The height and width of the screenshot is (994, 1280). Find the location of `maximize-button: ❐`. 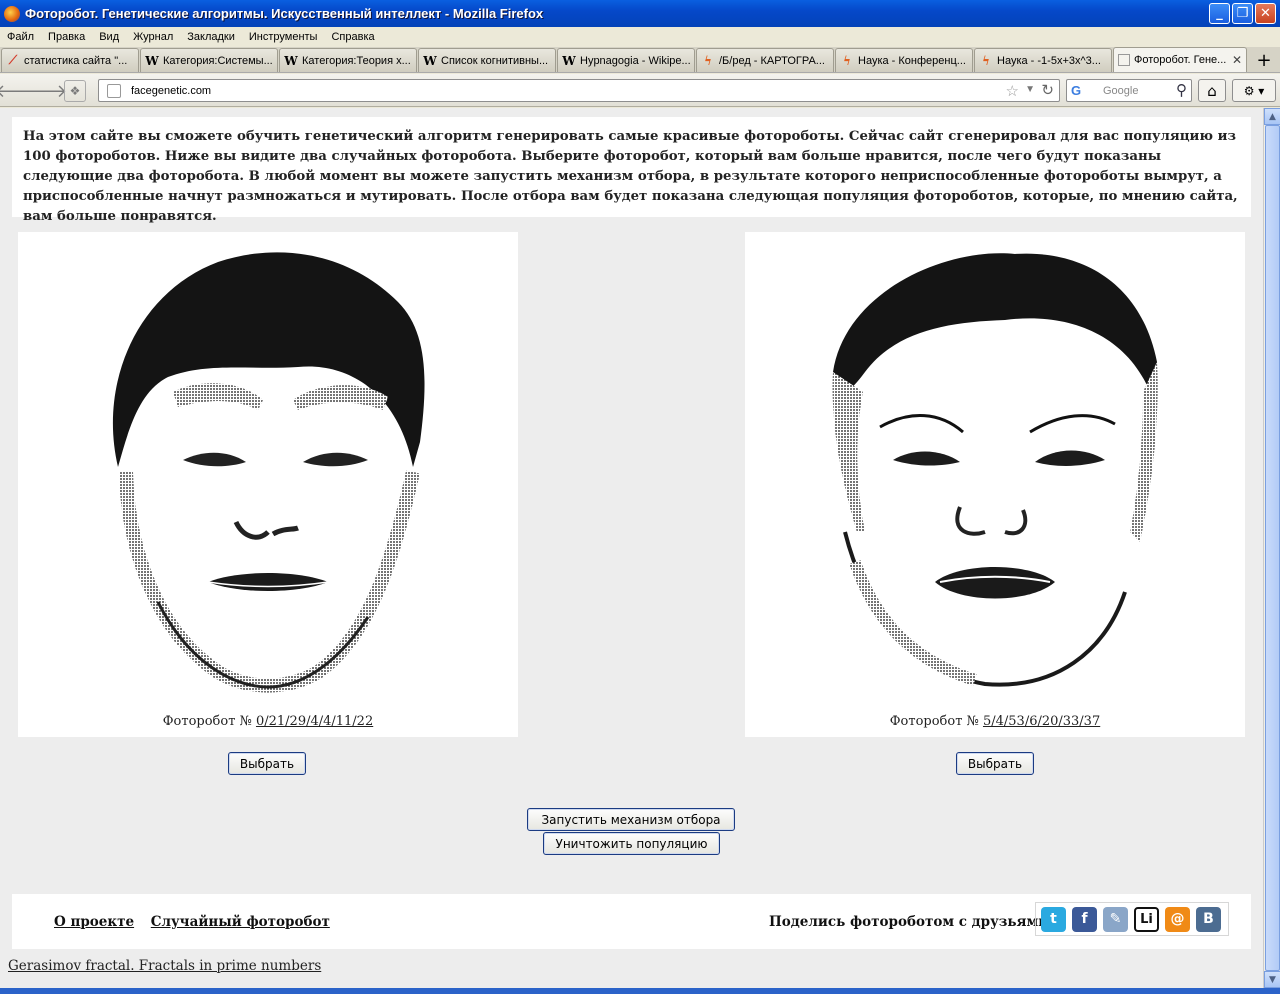

maximize-button: ❐ is located at coordinates (1242, 13).